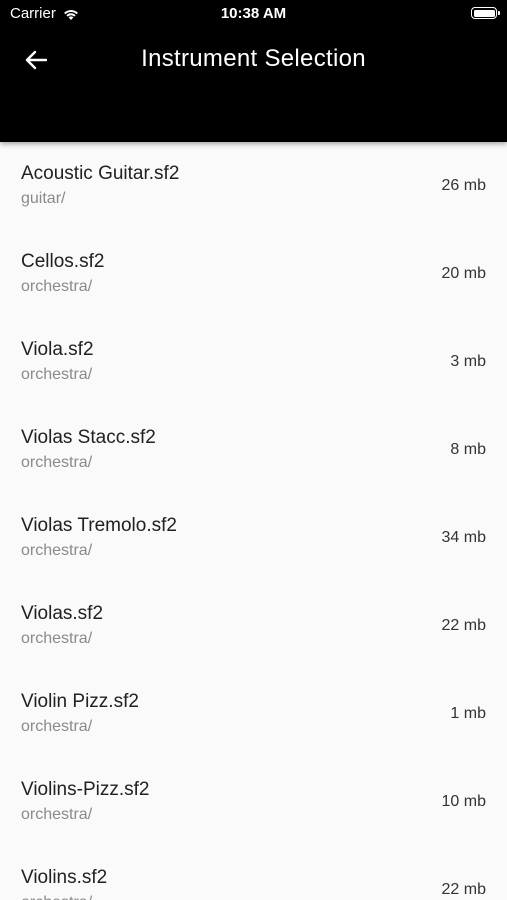 Image resolution: width=507 pixels, height=900 pixels. Describe the element at coordinates (468, 713) in the screenshot. I see `instrument-size: 1 mb` at that location.